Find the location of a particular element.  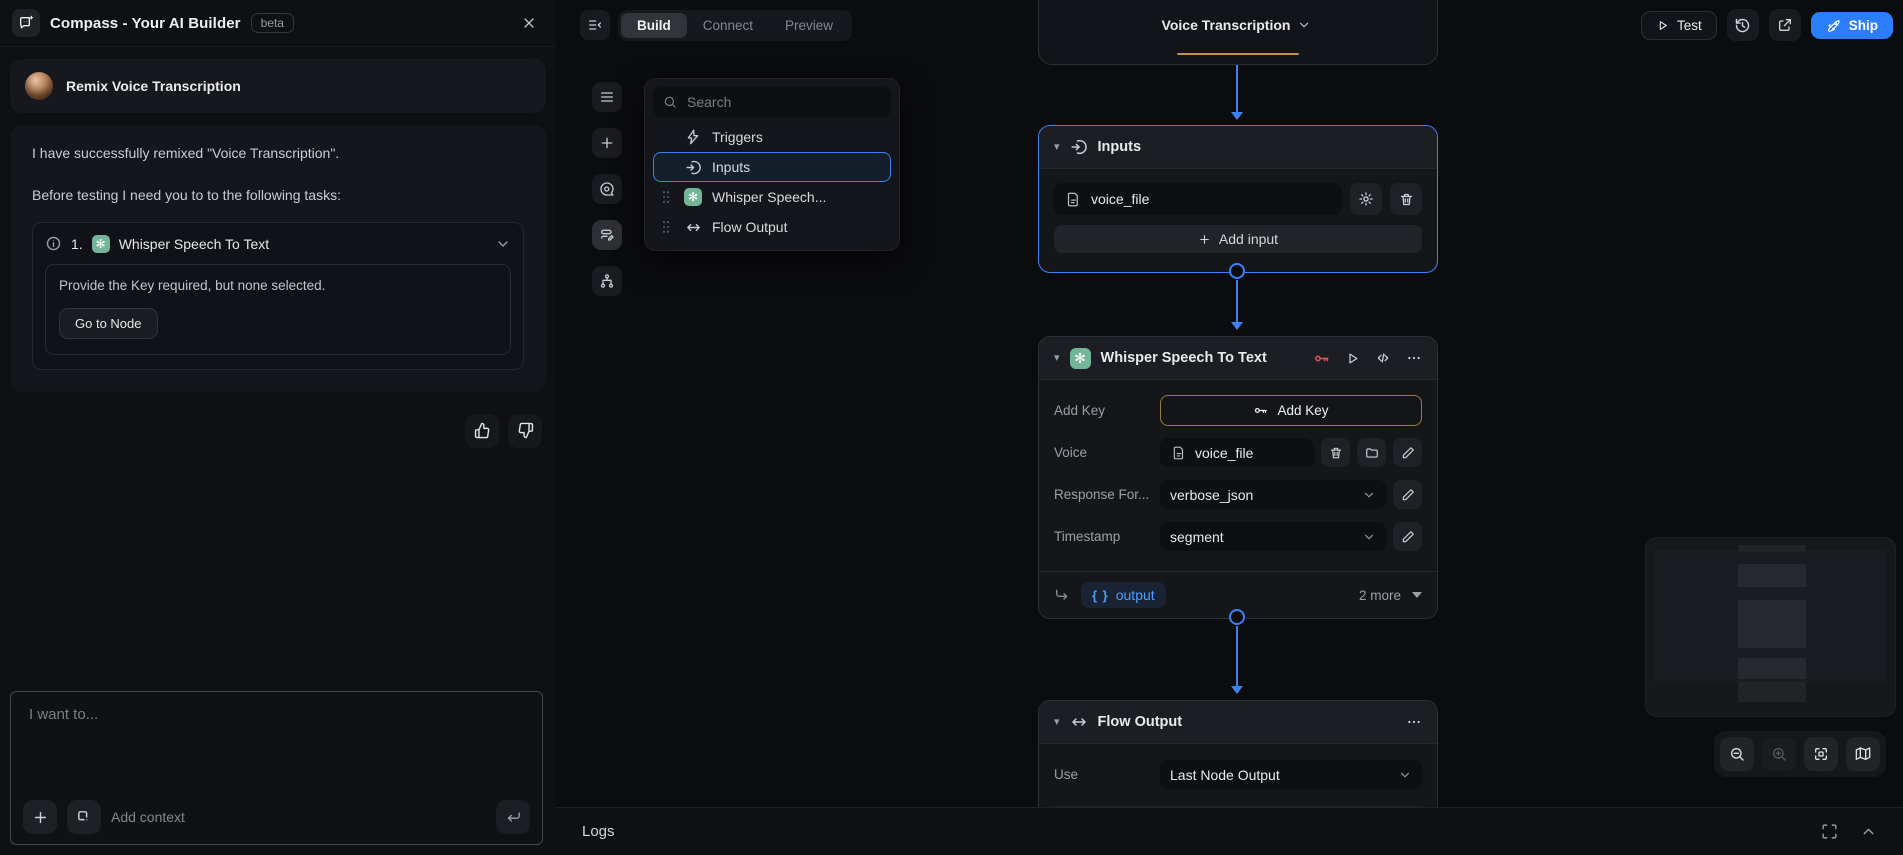

node-list-button is located at coordinates (607, 235).